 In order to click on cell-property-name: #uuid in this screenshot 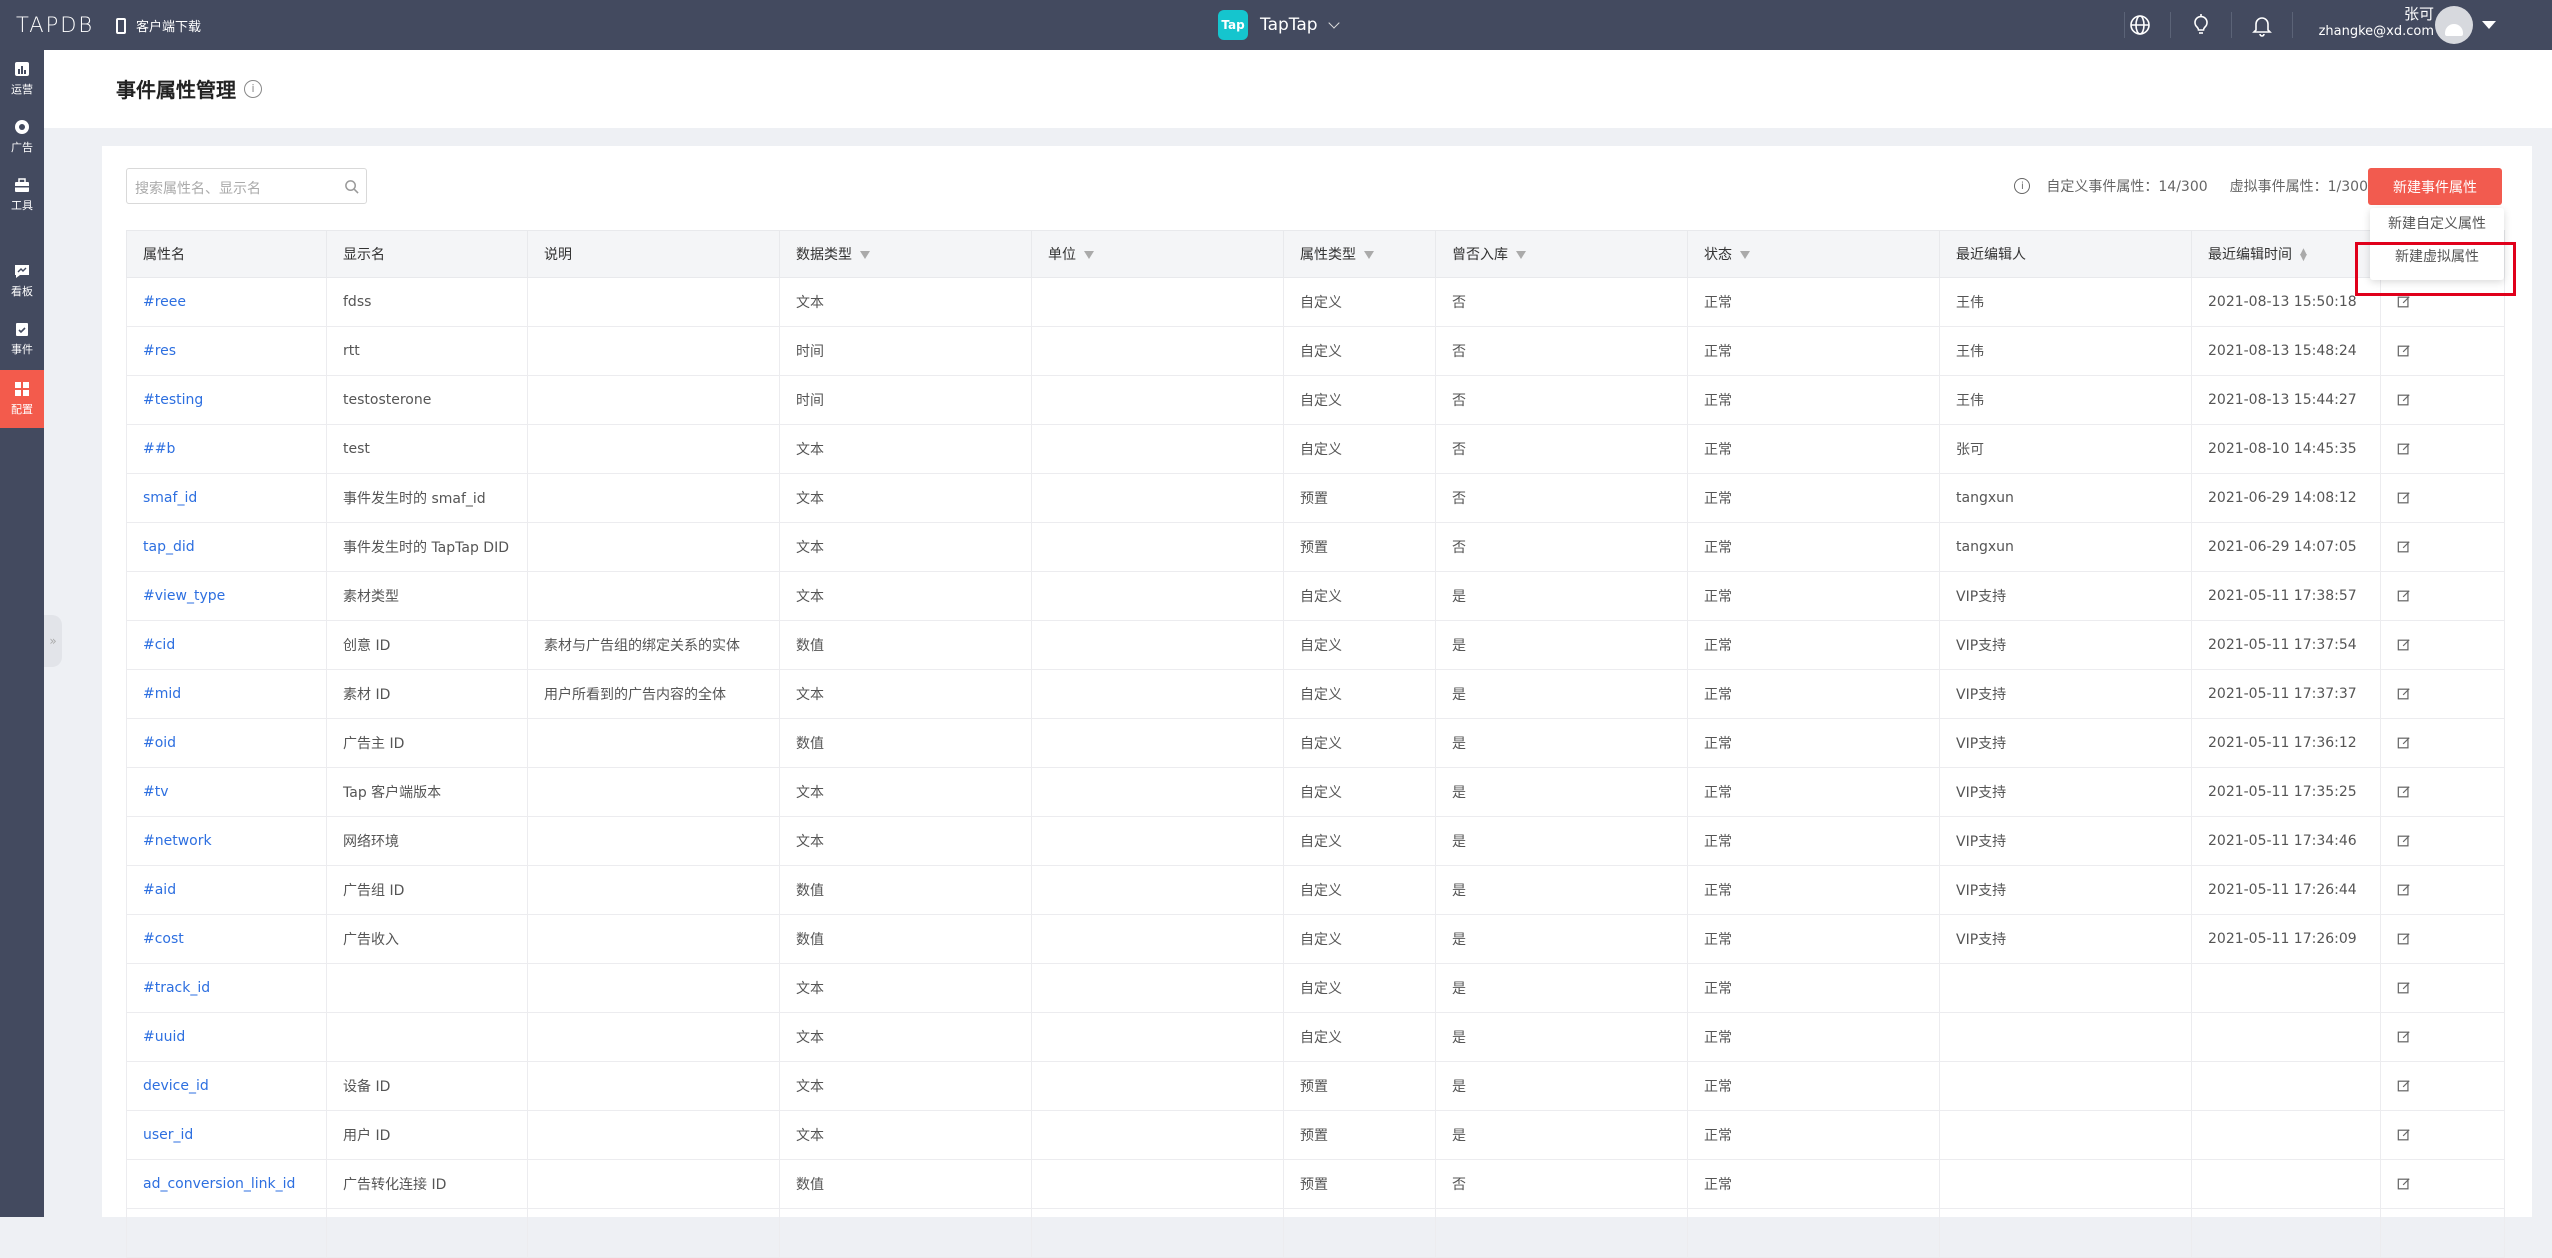, I will do `click(226, 1037)`.